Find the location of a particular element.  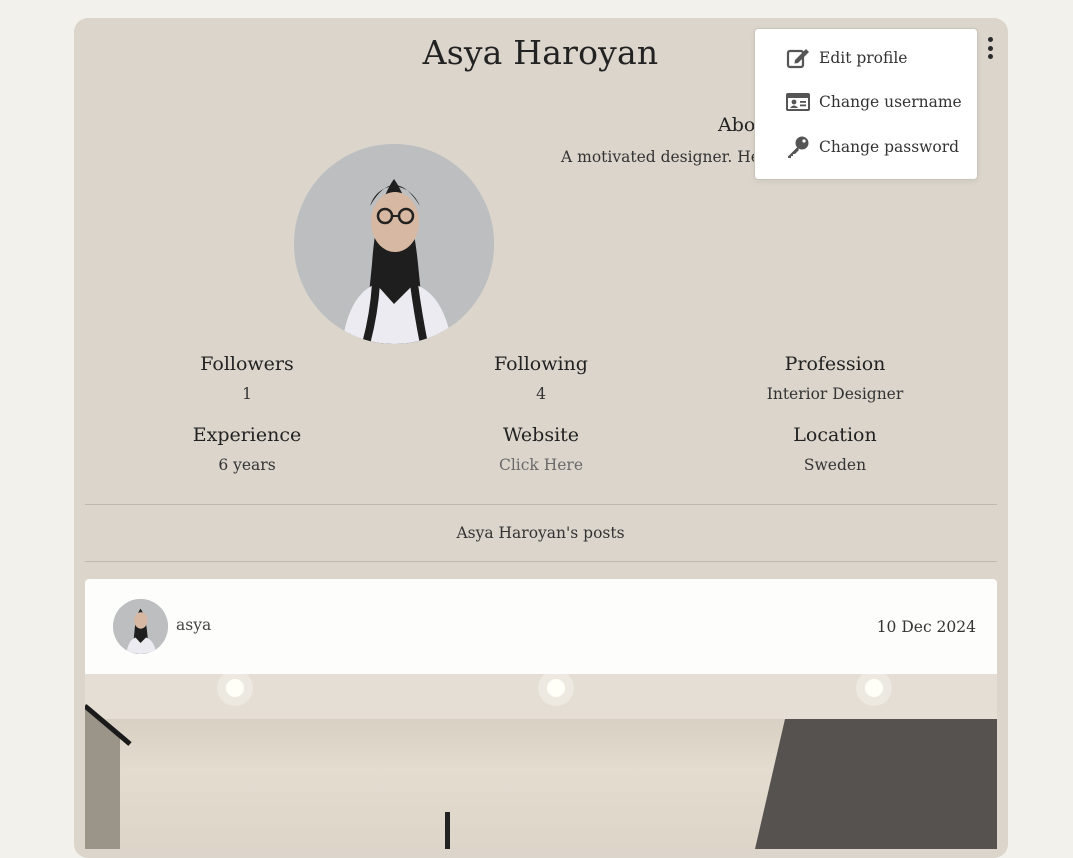

profile-avatar is located at coordinates (394, 244).